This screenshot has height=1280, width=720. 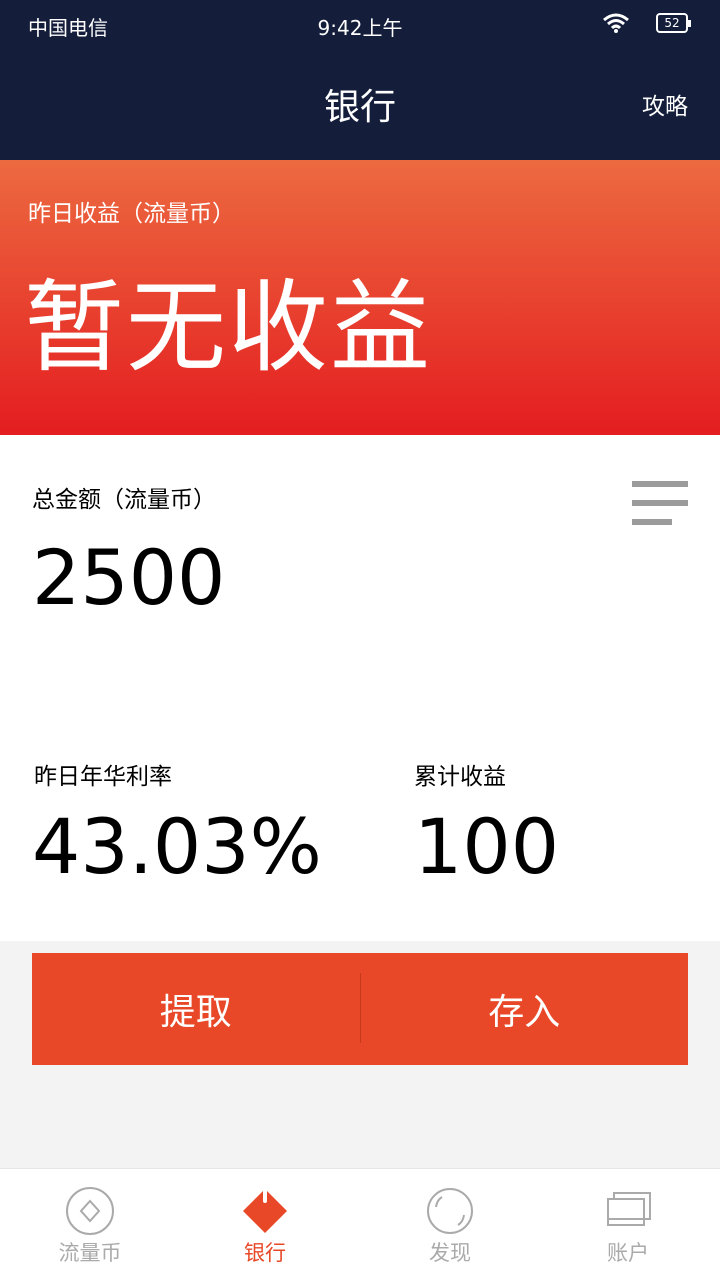 I want to click on bottom-tab-bar: 流量币 银行 发现 账户, so click(x=360, y=1224).